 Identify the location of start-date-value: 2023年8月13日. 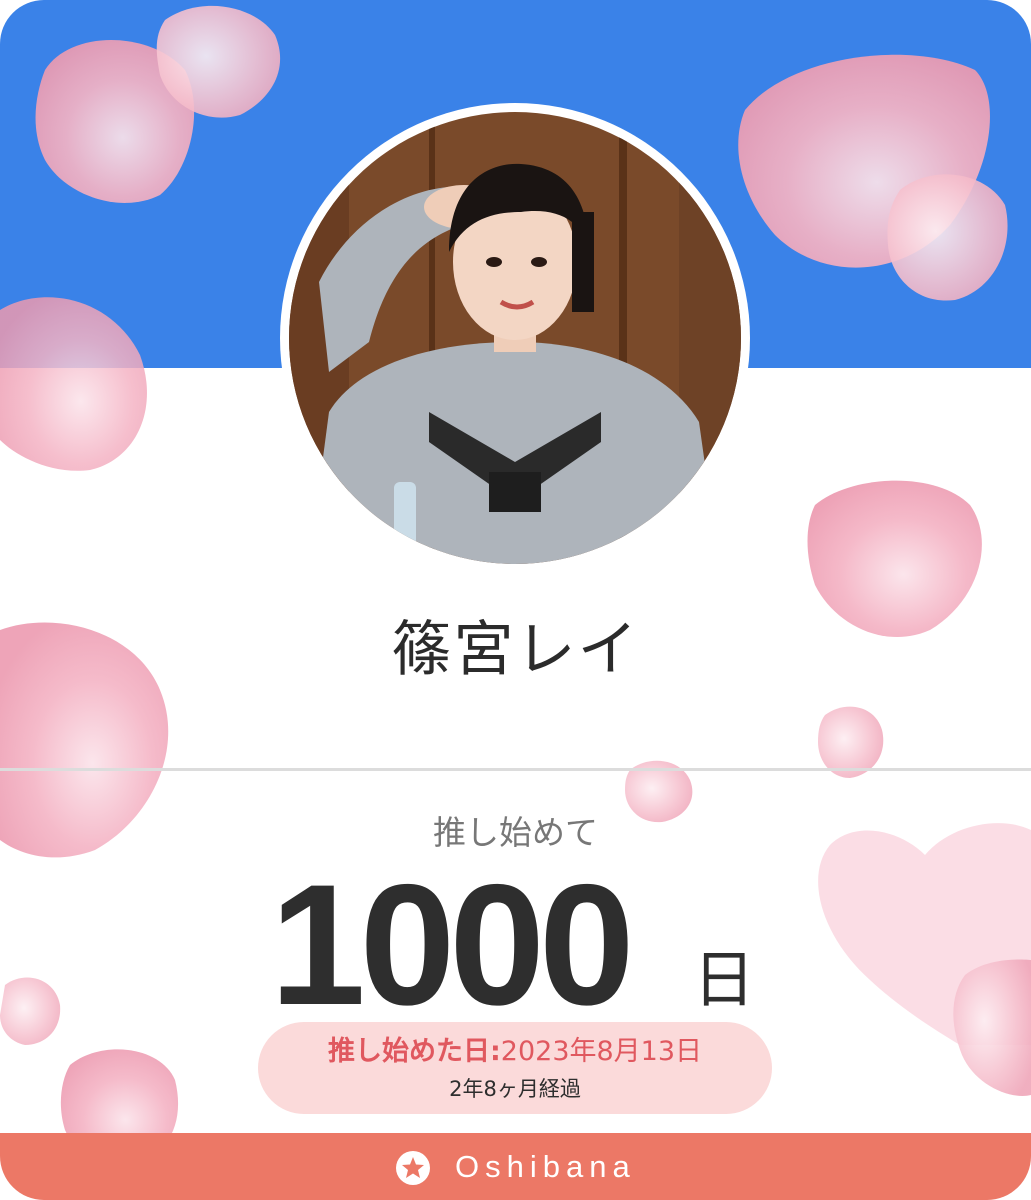
(601, 1051).